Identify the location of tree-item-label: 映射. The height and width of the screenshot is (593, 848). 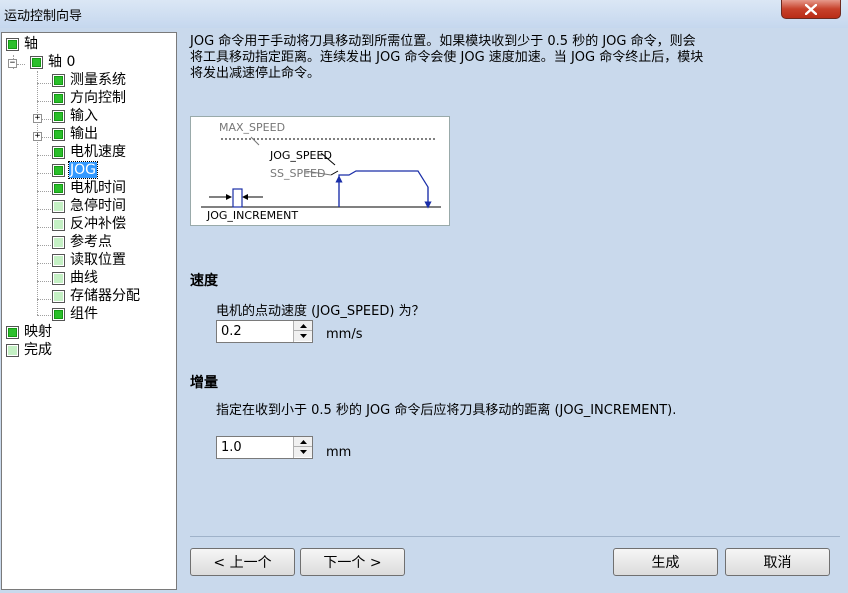
(38, 332).